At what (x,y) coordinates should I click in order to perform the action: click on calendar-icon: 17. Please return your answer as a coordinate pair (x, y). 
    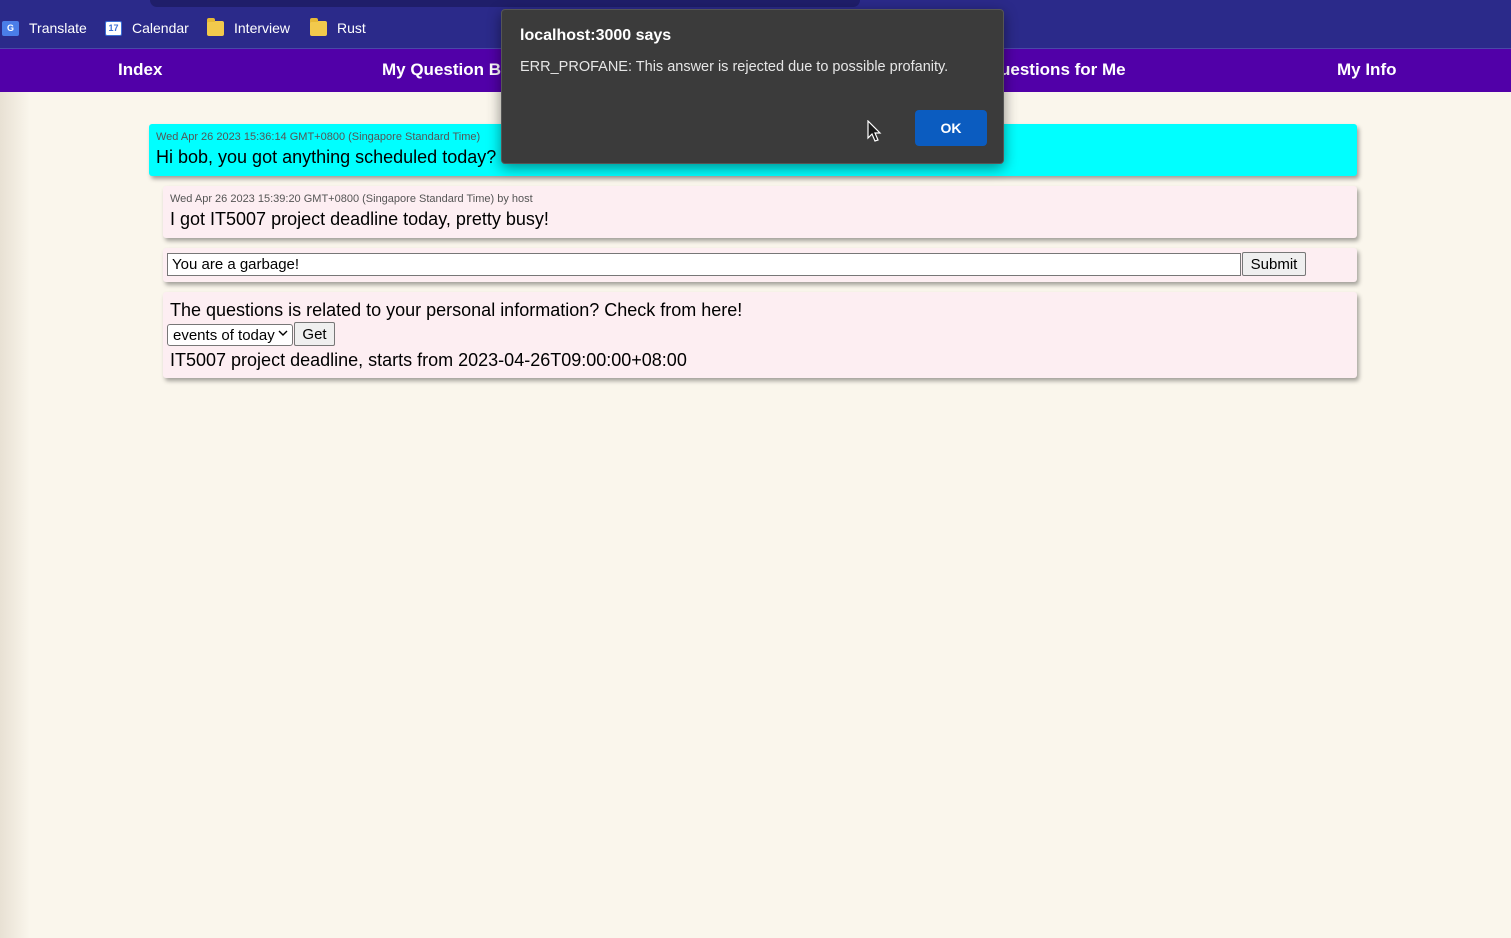
    Looking at the image, I should click on (113, 28).